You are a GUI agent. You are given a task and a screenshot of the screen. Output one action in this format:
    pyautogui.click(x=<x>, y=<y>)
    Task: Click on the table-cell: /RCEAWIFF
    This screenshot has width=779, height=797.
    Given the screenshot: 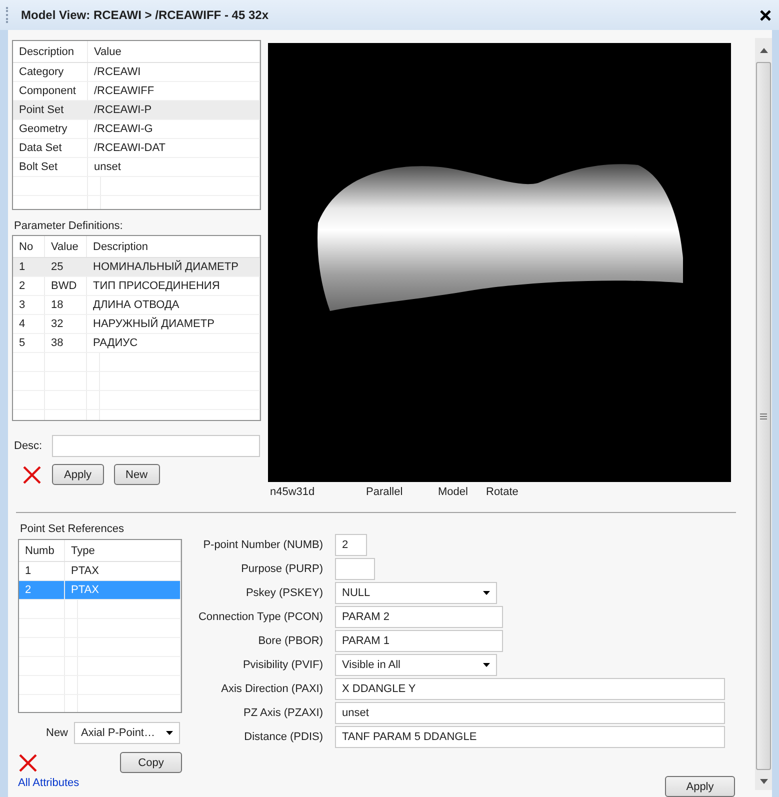 What is the action you would take?
    pyautogui.click(x=174, y=91)
    